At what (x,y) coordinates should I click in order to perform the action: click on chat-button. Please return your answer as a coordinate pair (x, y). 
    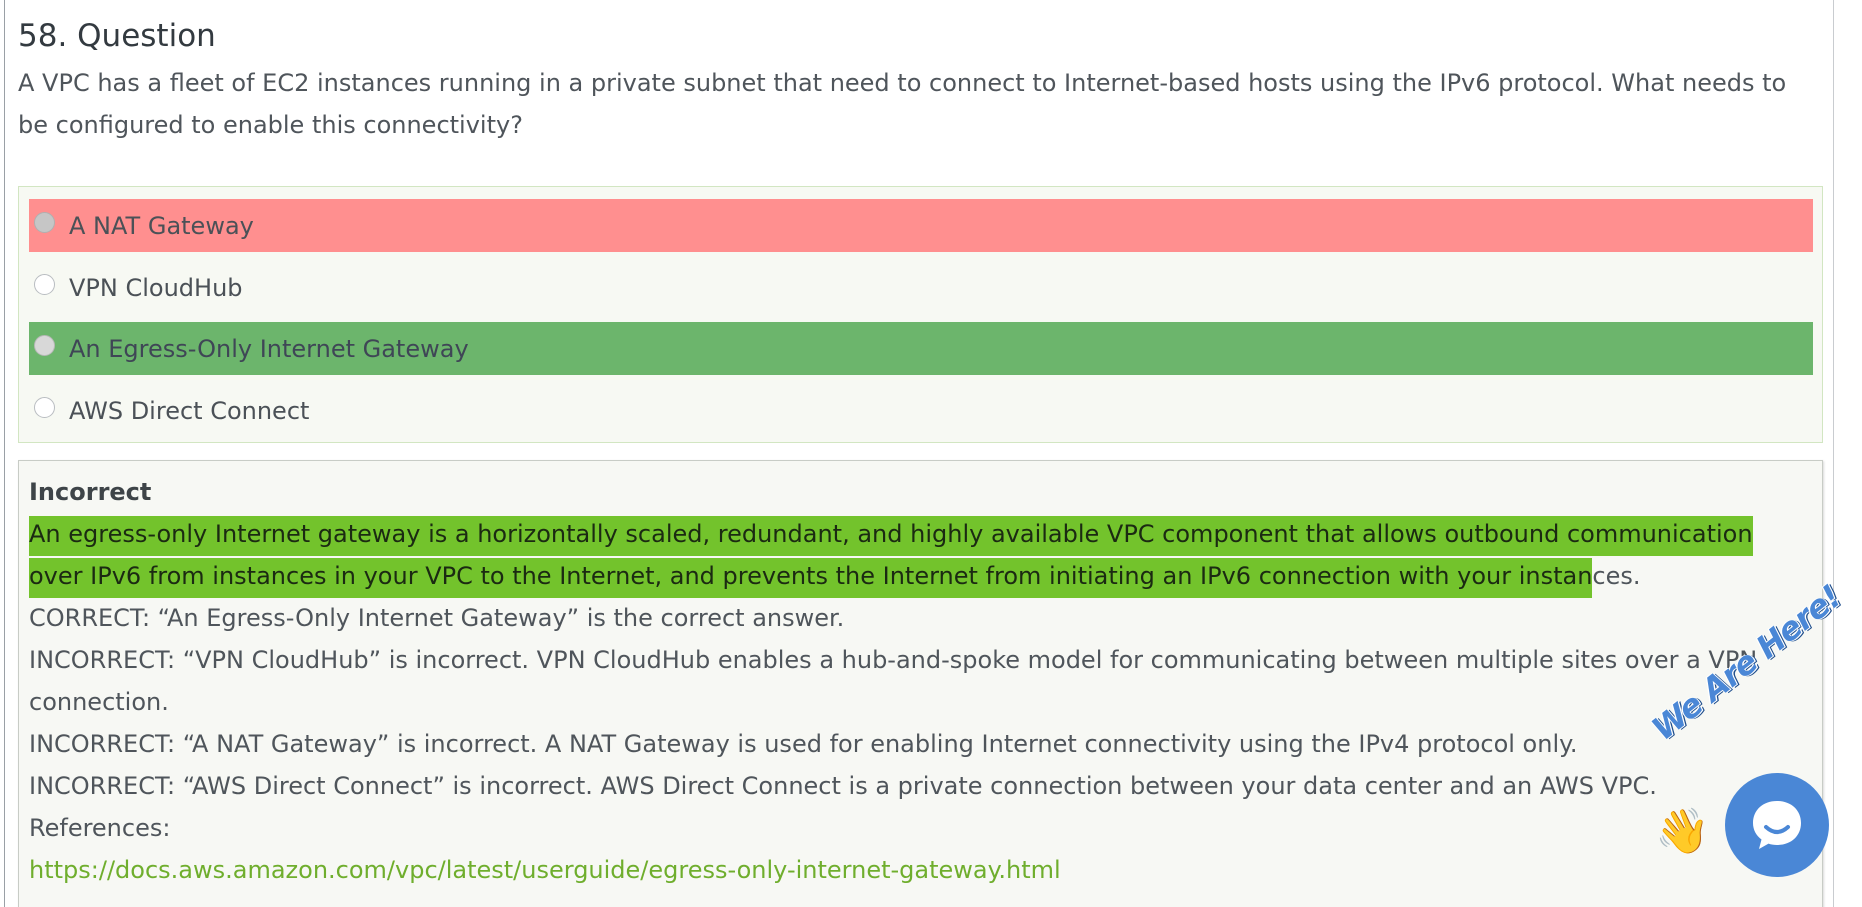
    Looking at the image, I should click on (1777, 825).